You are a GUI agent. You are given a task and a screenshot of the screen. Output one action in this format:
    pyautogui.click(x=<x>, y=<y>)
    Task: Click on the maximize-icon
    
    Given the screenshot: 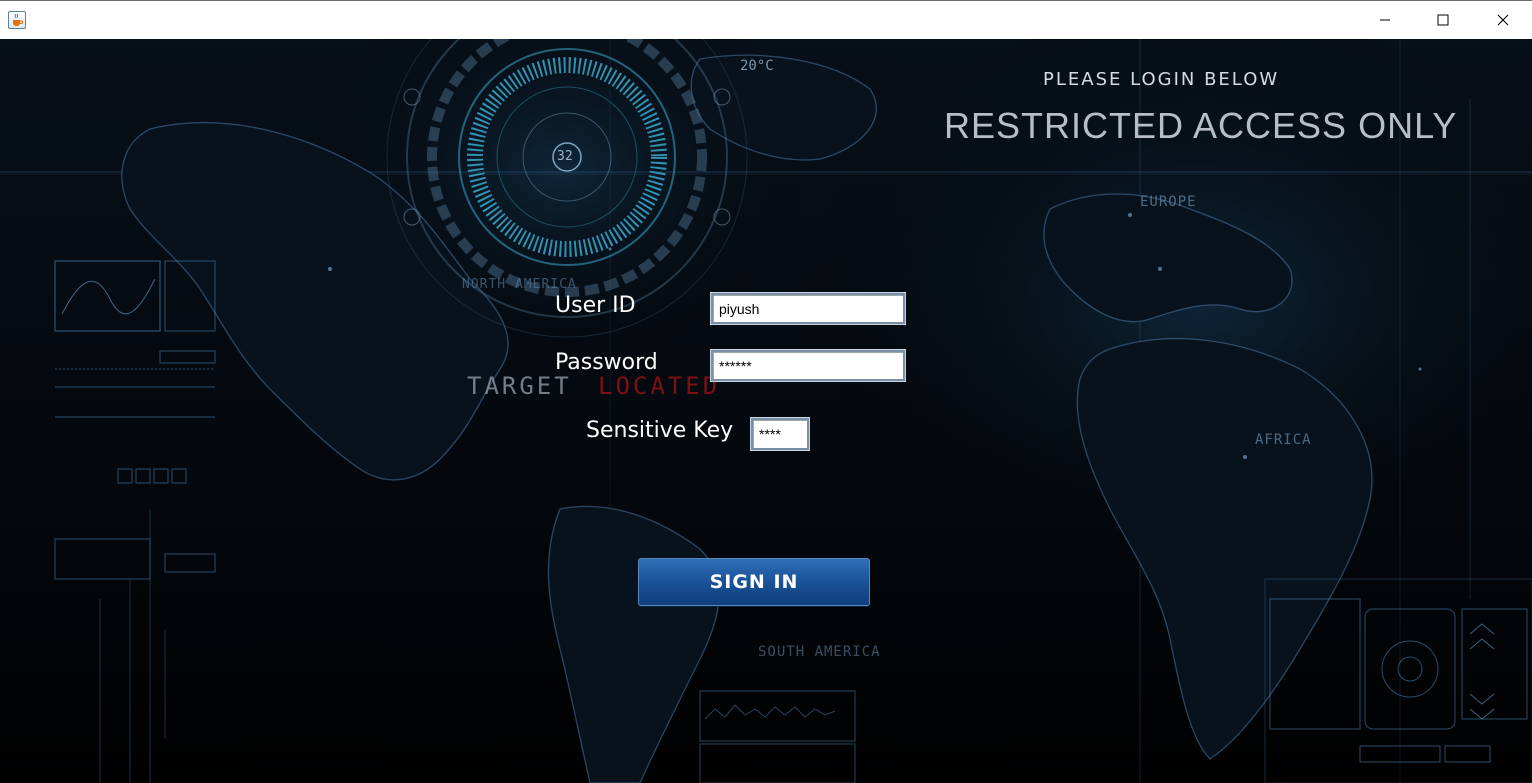 What is the action you would take?
    pyautogui.click(x=1443, y=20)
    